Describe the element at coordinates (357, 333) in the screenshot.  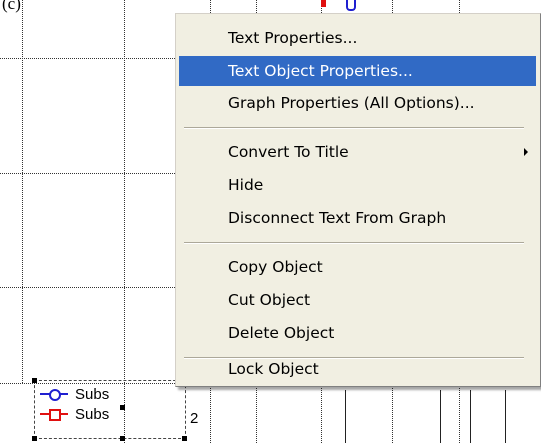
I see `menu-item-delete-object: Delete Object` at that location.